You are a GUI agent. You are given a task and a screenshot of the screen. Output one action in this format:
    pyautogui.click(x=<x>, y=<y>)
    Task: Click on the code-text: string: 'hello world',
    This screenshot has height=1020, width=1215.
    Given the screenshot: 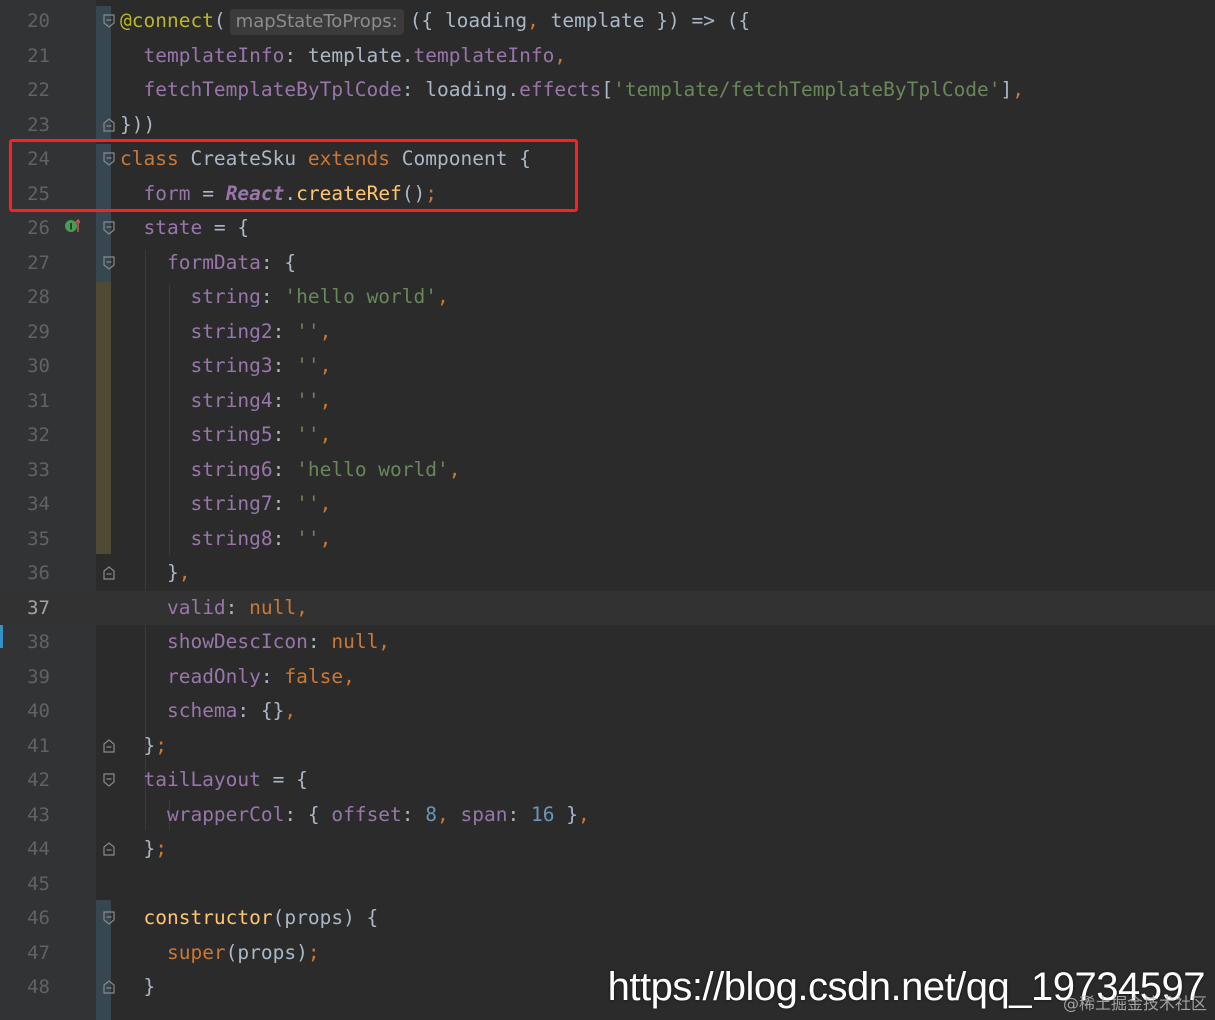 What is the action you would take?
    pyautogui.click(x=284, y=297)
    